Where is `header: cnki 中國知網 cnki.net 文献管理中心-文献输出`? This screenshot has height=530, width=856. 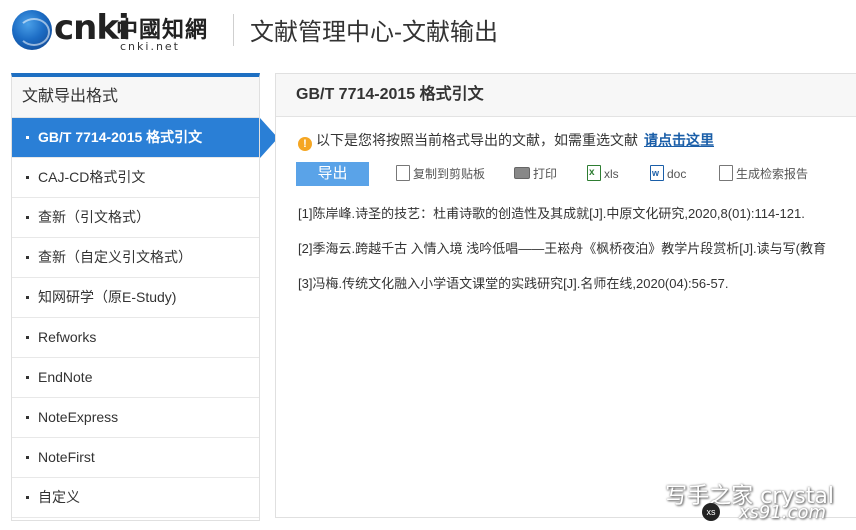 header: cnki 中國知網 cnki.net 文献管理中心-文献输出 is located at coordinates (428, 31).